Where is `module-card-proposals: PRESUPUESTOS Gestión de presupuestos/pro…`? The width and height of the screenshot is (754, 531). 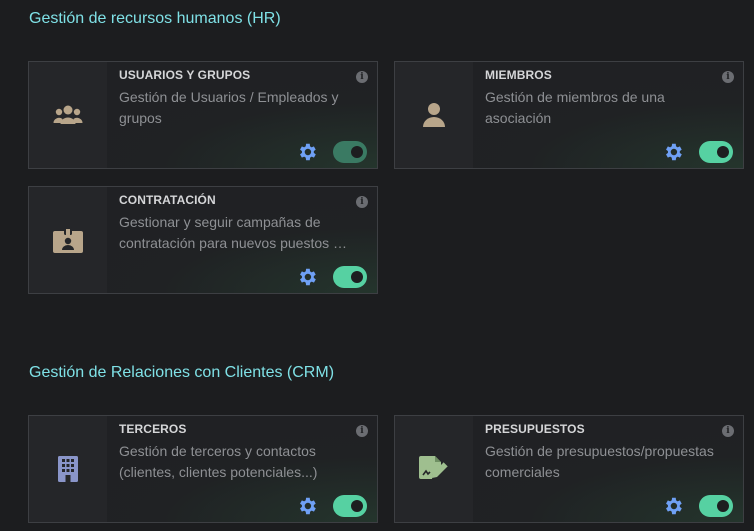 module-card-proposals: PRESUPUESTOS Gestión de presupuestos/pro… is located at coordinates (569, 469).